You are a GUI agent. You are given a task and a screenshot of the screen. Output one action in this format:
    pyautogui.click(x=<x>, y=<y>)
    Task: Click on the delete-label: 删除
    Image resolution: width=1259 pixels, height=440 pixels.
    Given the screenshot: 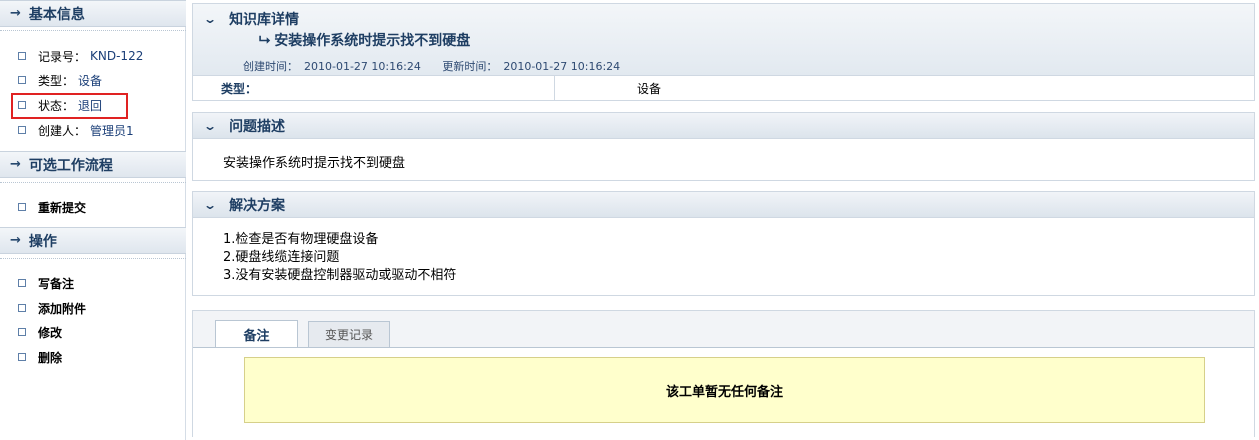 What is the action you would take?
    pyautogui.click(x=50, y=357)
    